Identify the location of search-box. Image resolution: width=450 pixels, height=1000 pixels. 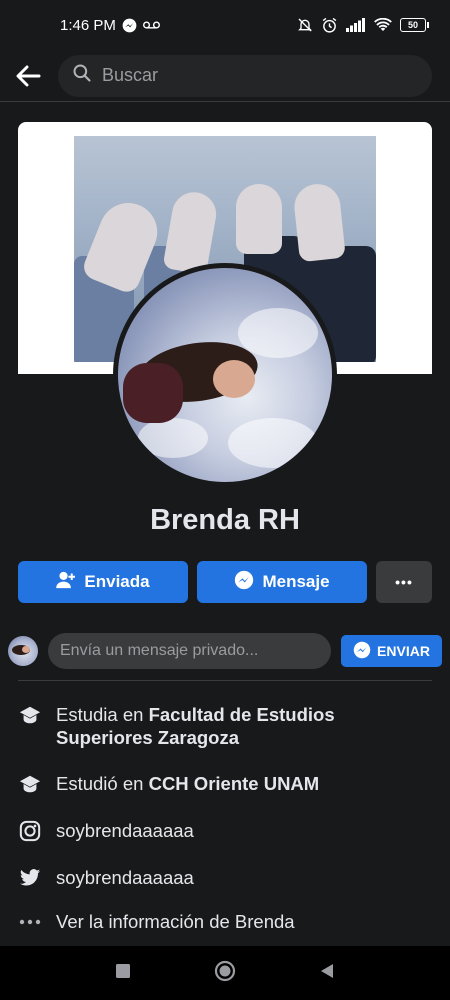
(245, 75).